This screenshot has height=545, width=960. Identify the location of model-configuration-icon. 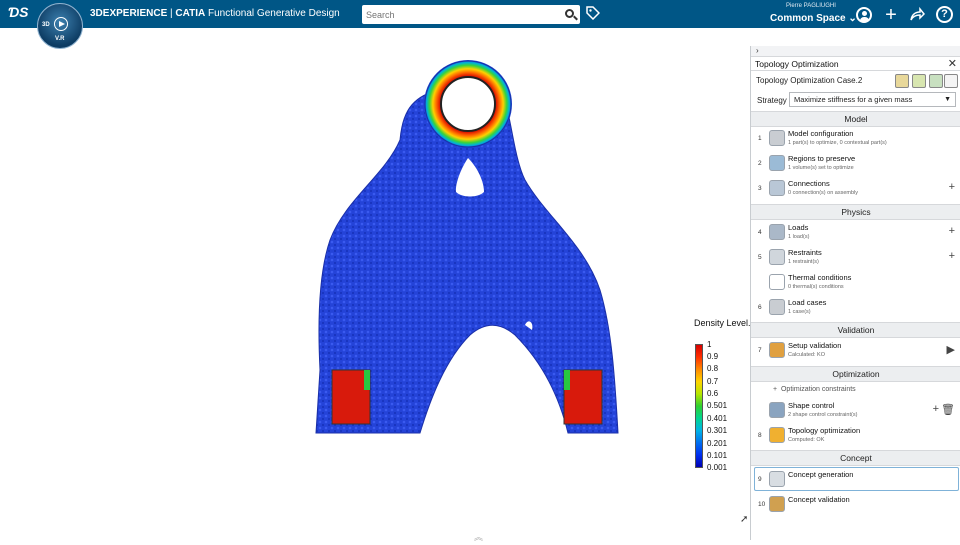
(777, 138).